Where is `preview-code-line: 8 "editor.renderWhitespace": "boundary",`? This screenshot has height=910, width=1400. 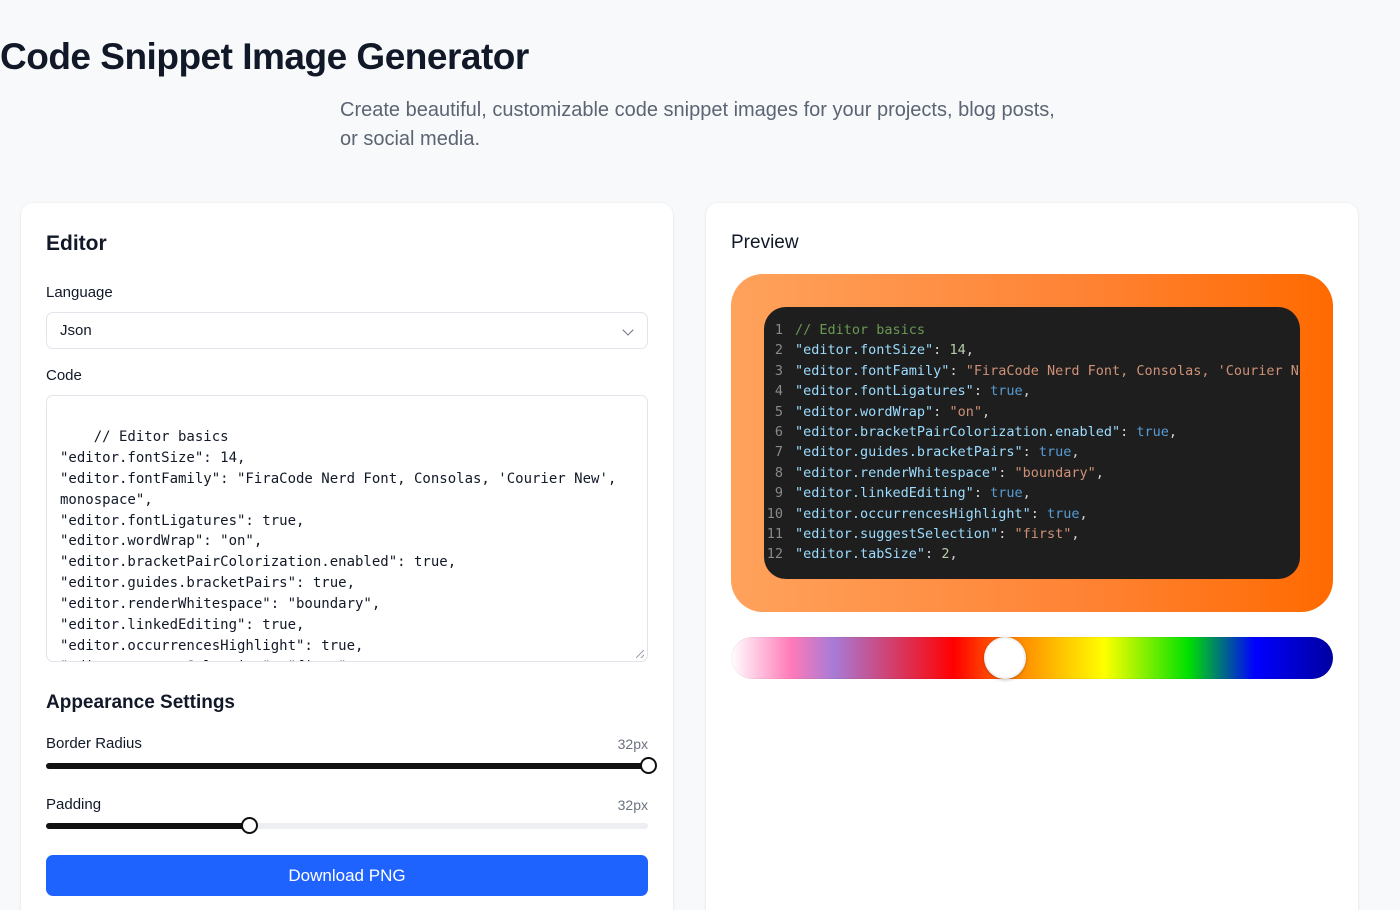
preview-code-line: 8 "editor.renderWhitespace": "boundary", is located at coordinates (1032, 473).